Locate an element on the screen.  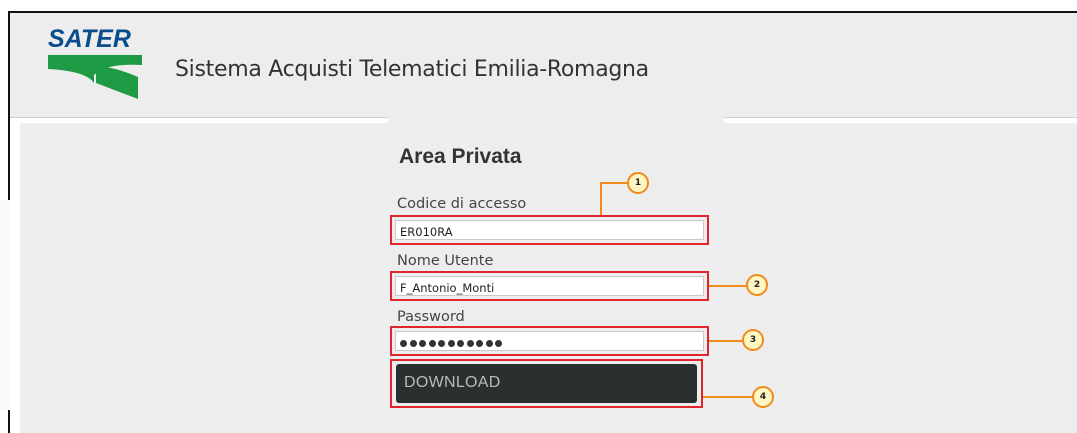
access-code-highlight: ER010RA is located at coordinates (549, 230).